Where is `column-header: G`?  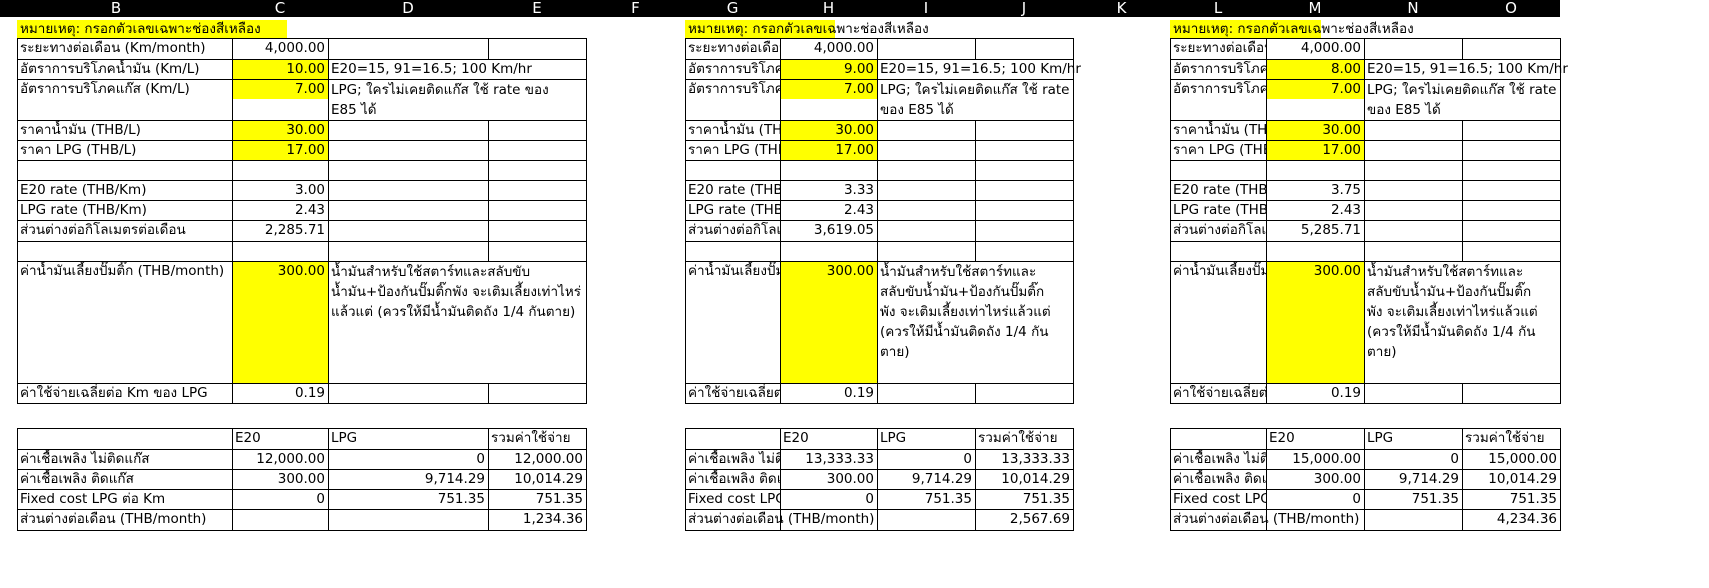
column-header: G is located at coordinates (733, 8).